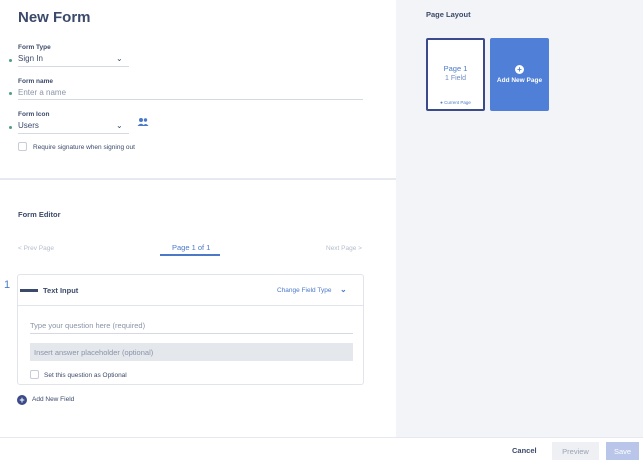  Describe the element at coordinates (143, 122) in the screenshot. I see `users-icon` at that location.